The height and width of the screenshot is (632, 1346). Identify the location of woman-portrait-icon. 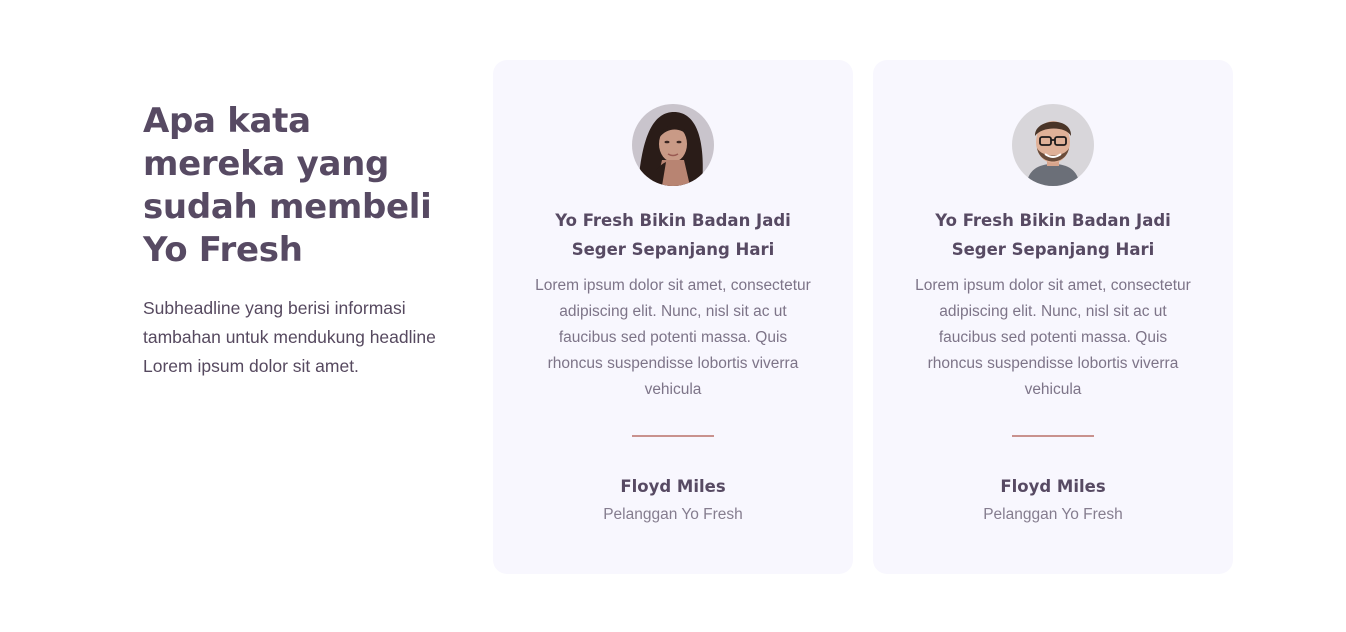
(673, 145).